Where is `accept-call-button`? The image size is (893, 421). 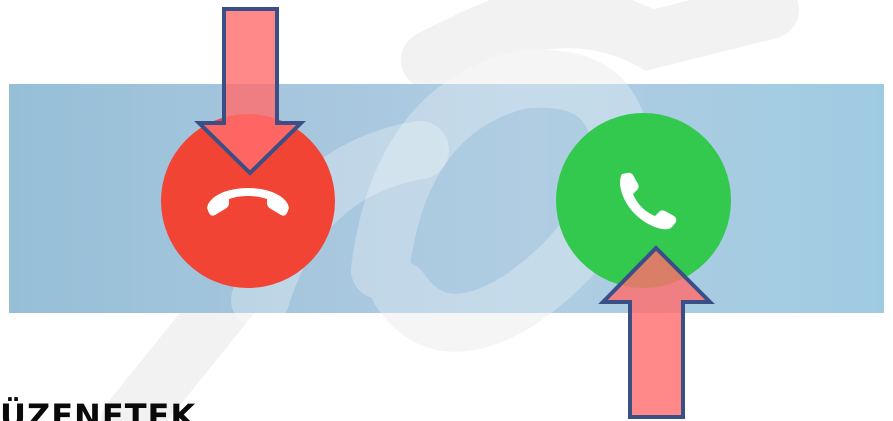
accept-call-button is located at coordinates (643, 200).